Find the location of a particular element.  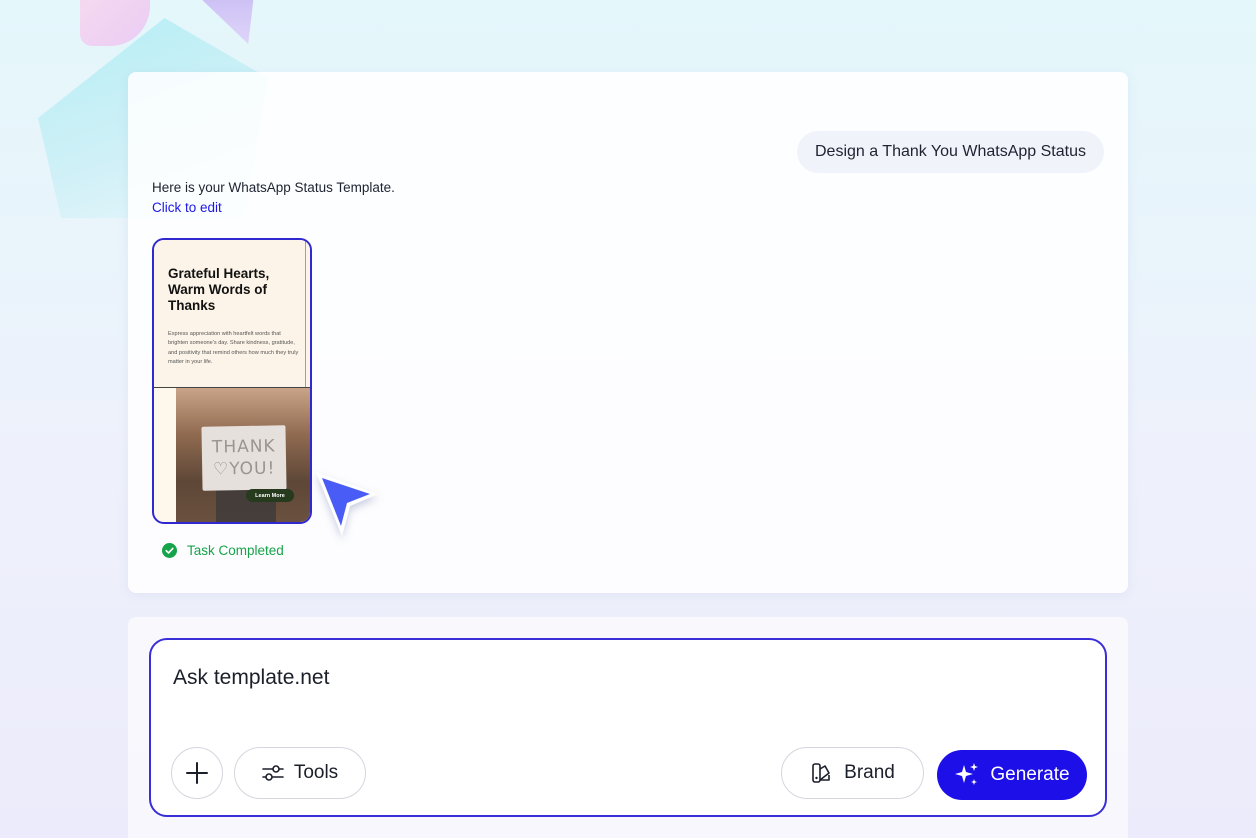

tools-button: Tools is located at coordinates (300, 773).